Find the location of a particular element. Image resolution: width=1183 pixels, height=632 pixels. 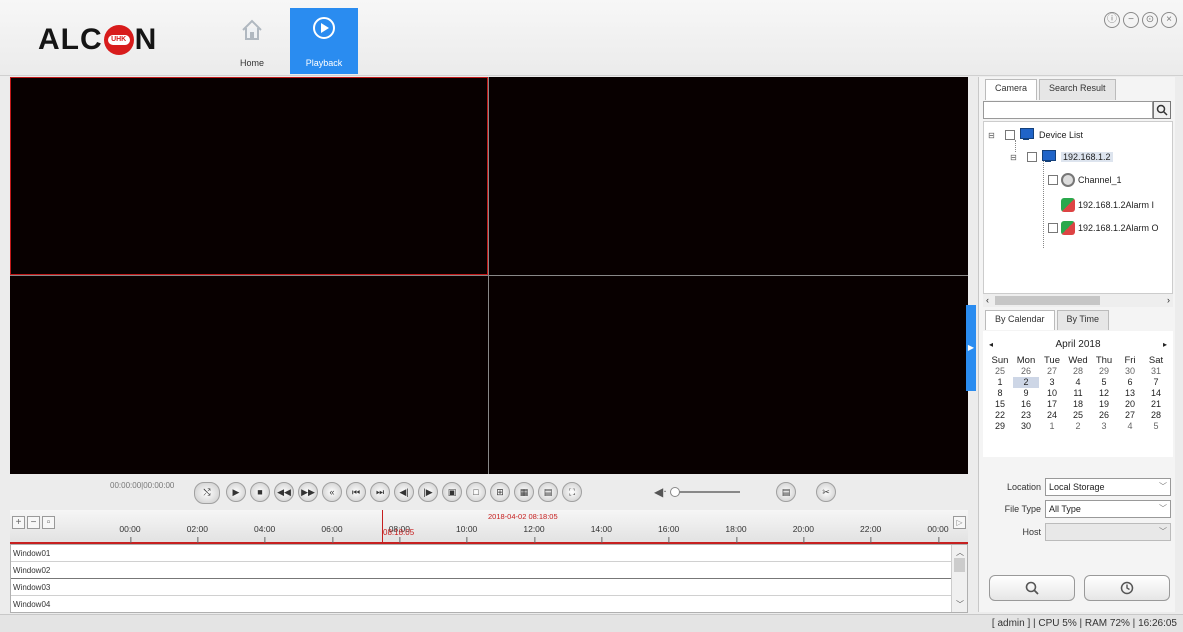

calendar-day: 24 is located at coordinates (1052, 415).